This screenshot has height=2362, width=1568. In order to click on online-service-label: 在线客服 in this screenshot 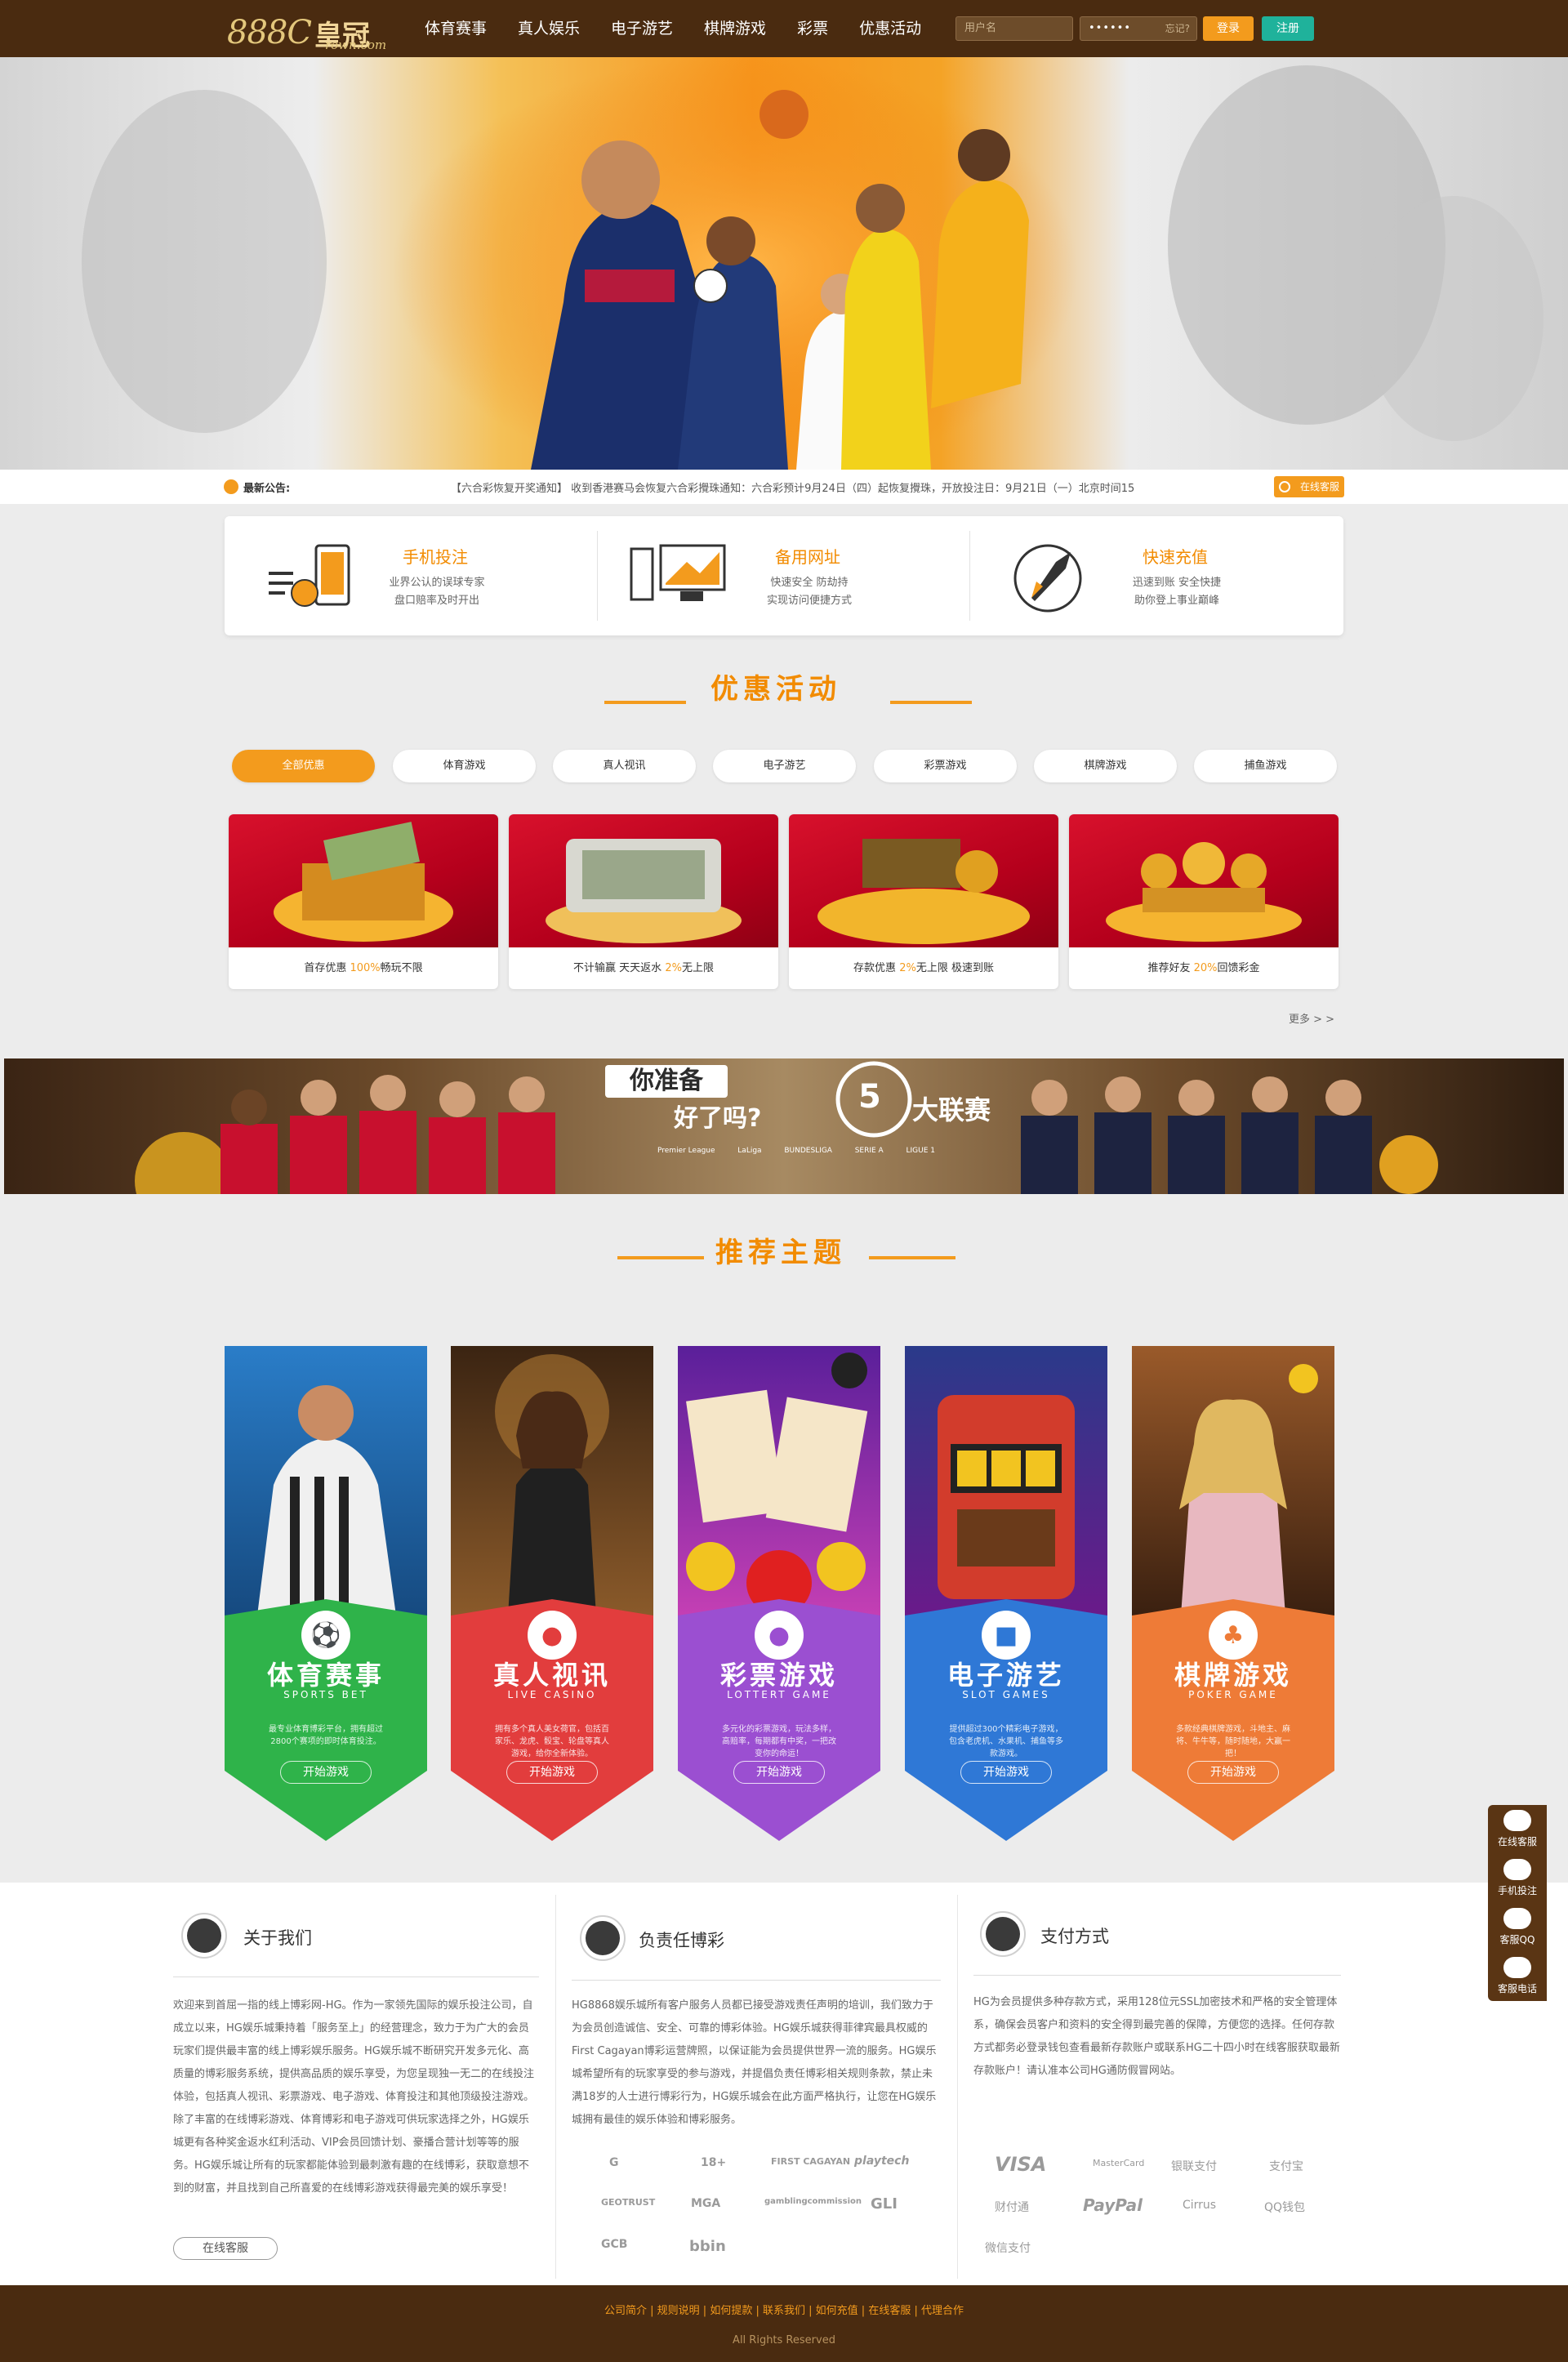, I will do `click(1319, 486)`.